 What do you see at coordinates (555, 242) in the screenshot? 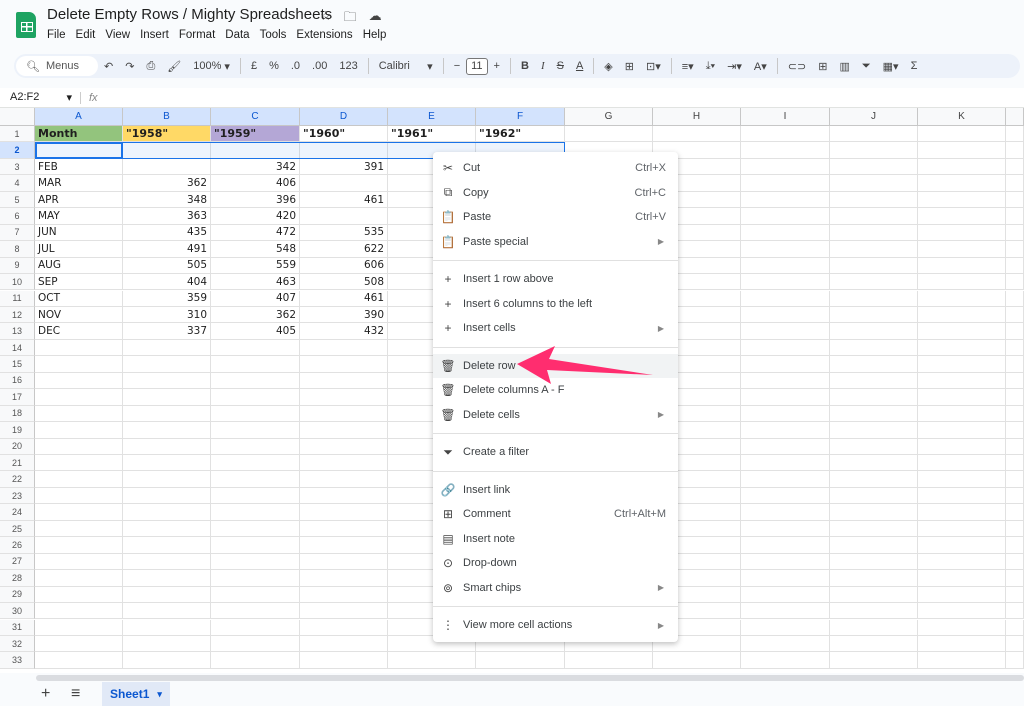
I see `menu-item-paste-special: 📋 Paste special ▶` at bounding box center [555, 242].